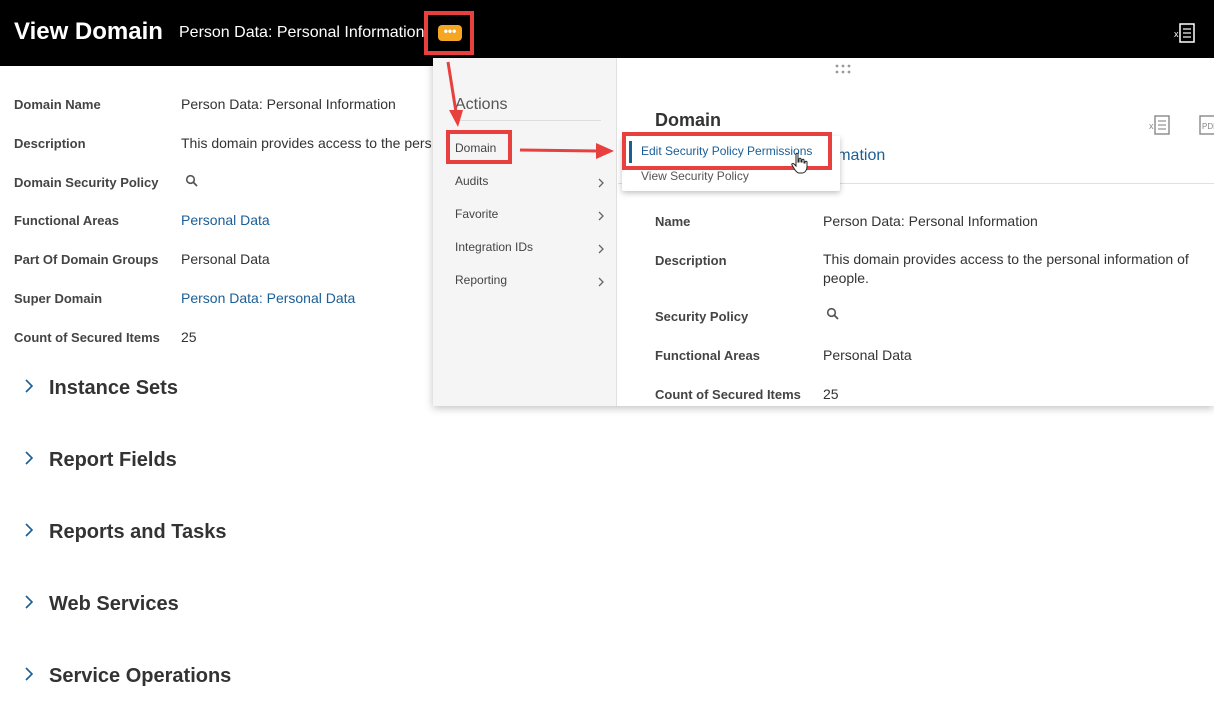  What do you see at coordinates (530, 218) in the screenshot?
I see `action-item-favorite: Favorite` at bounding box center [530, 218].